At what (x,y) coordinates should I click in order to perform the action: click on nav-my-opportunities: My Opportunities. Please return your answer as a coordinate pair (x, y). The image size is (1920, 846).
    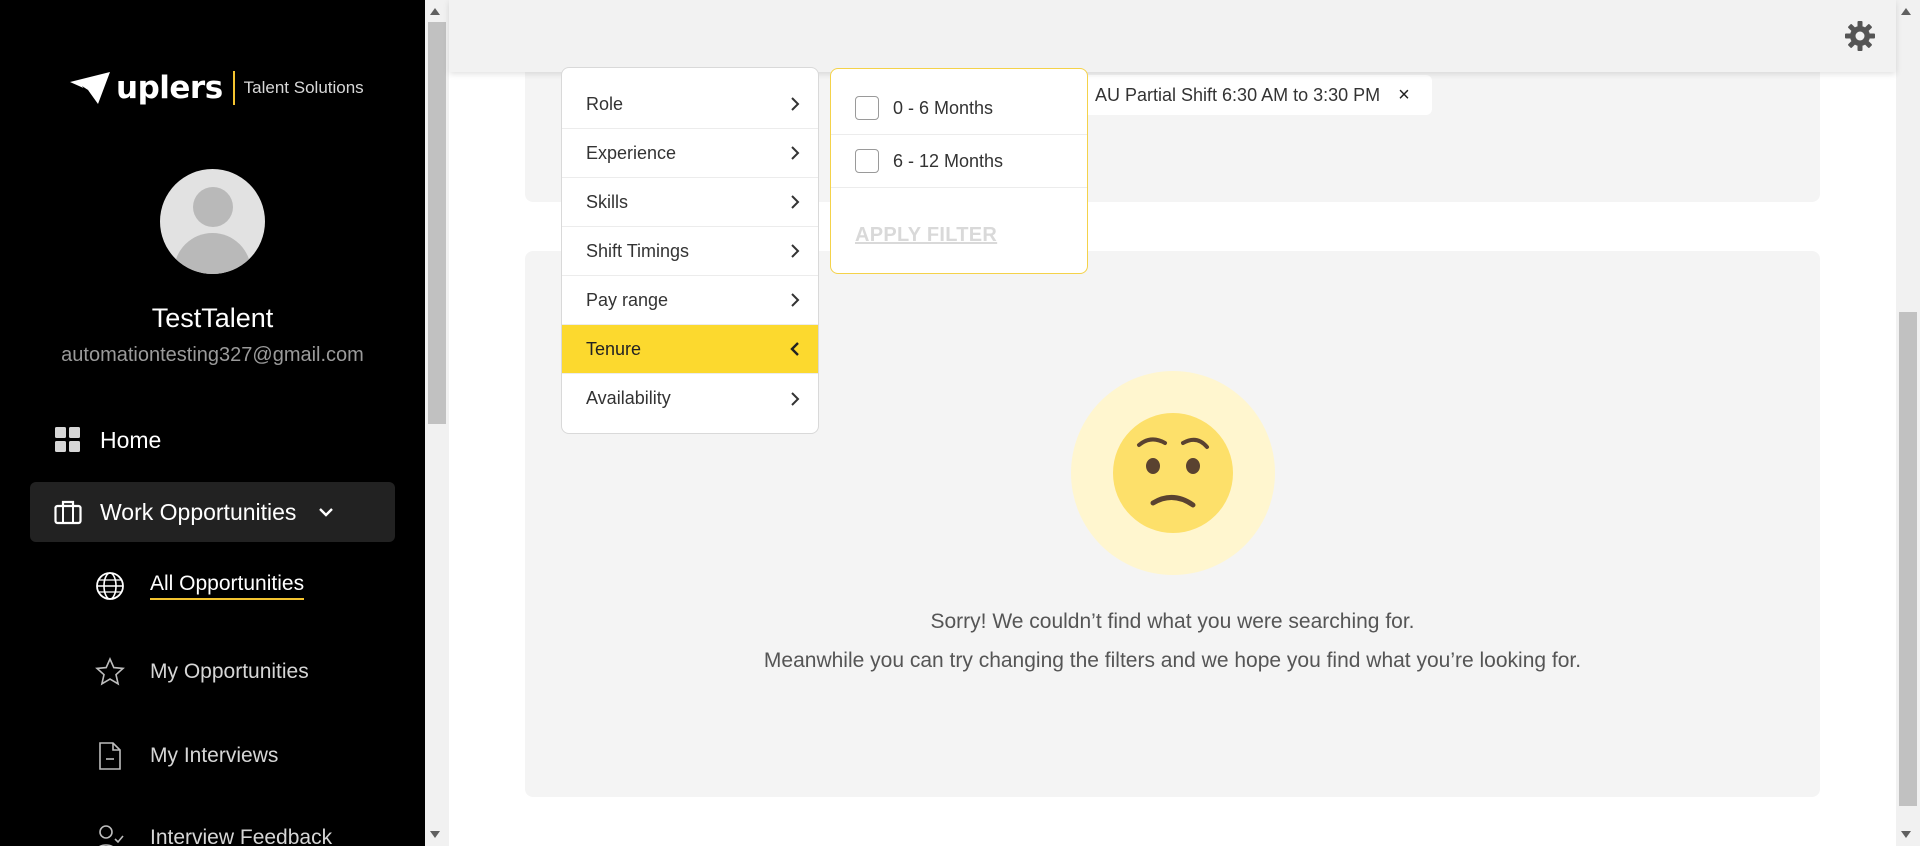
    Looking at the image, I should click on (201, 672).